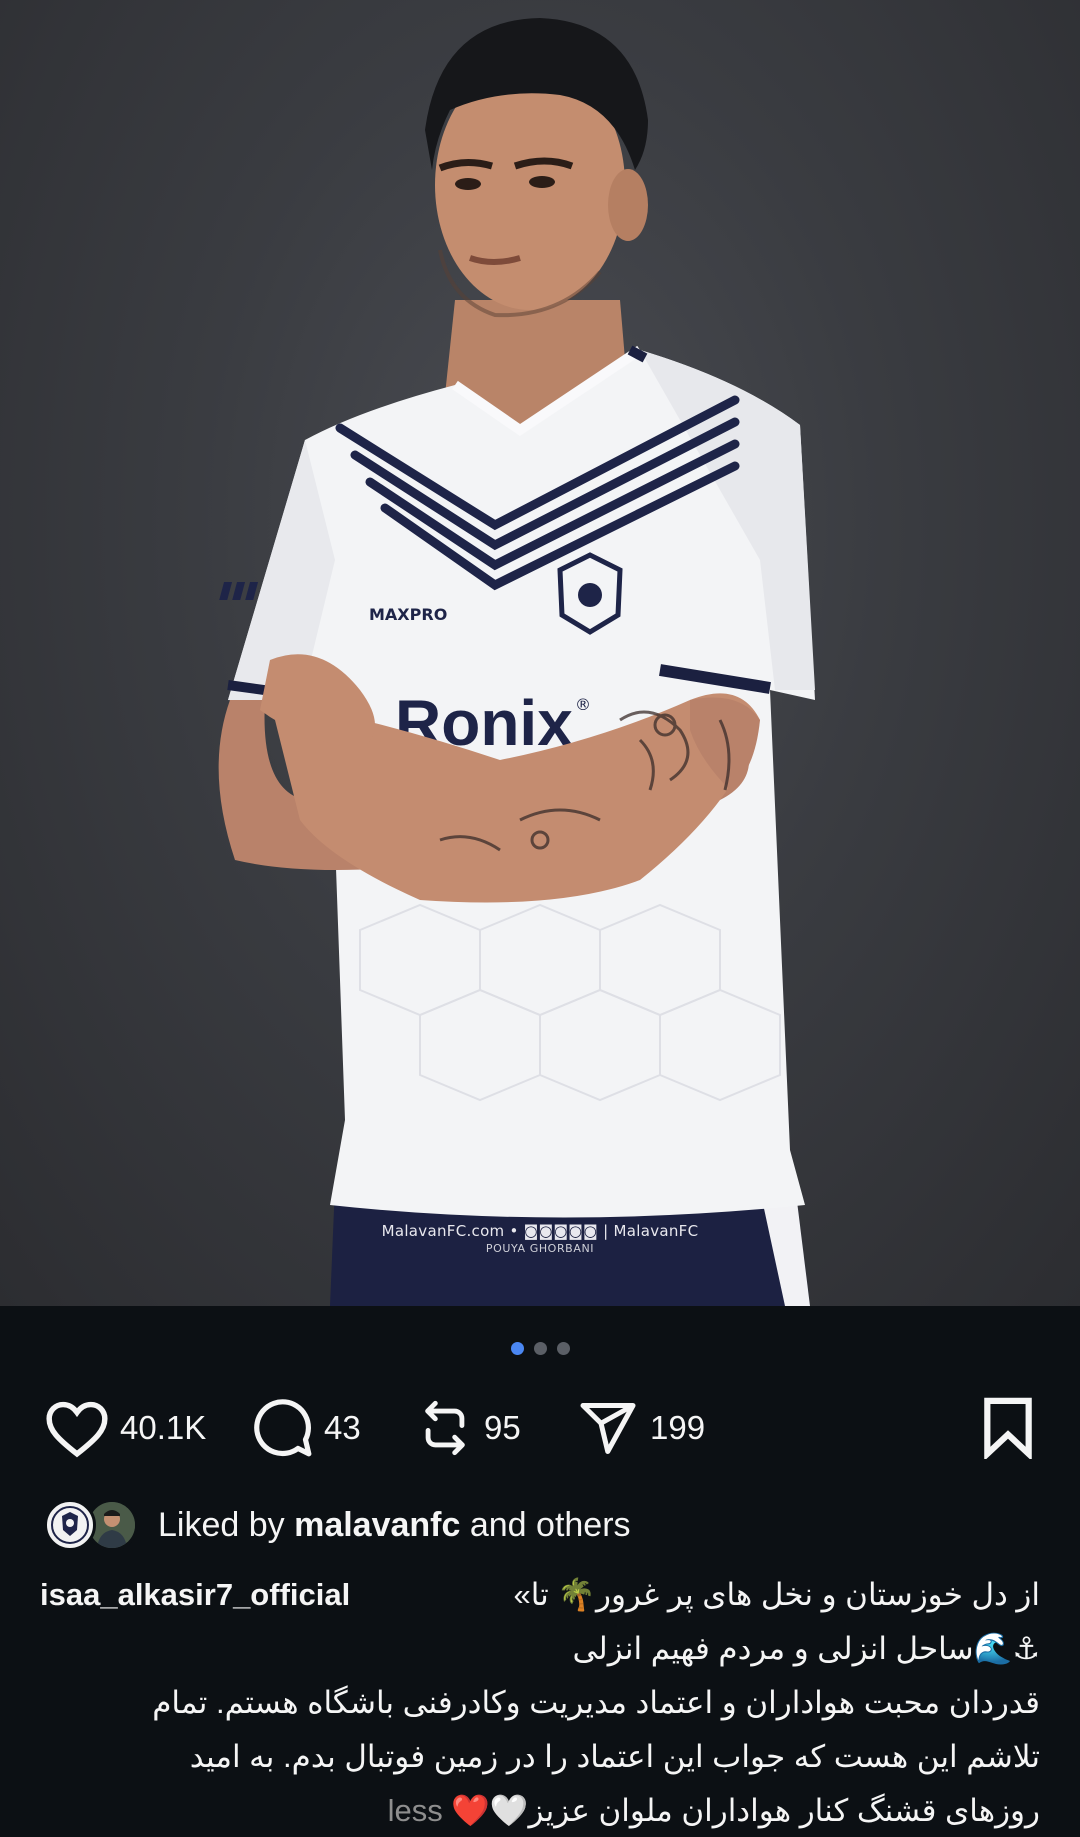 The width and height of the screenshot is (1080, 1837). Describe the element at coordinates (226, 1524) in the screenshot. I see `liked-by-prefix: Liked by` at that location.